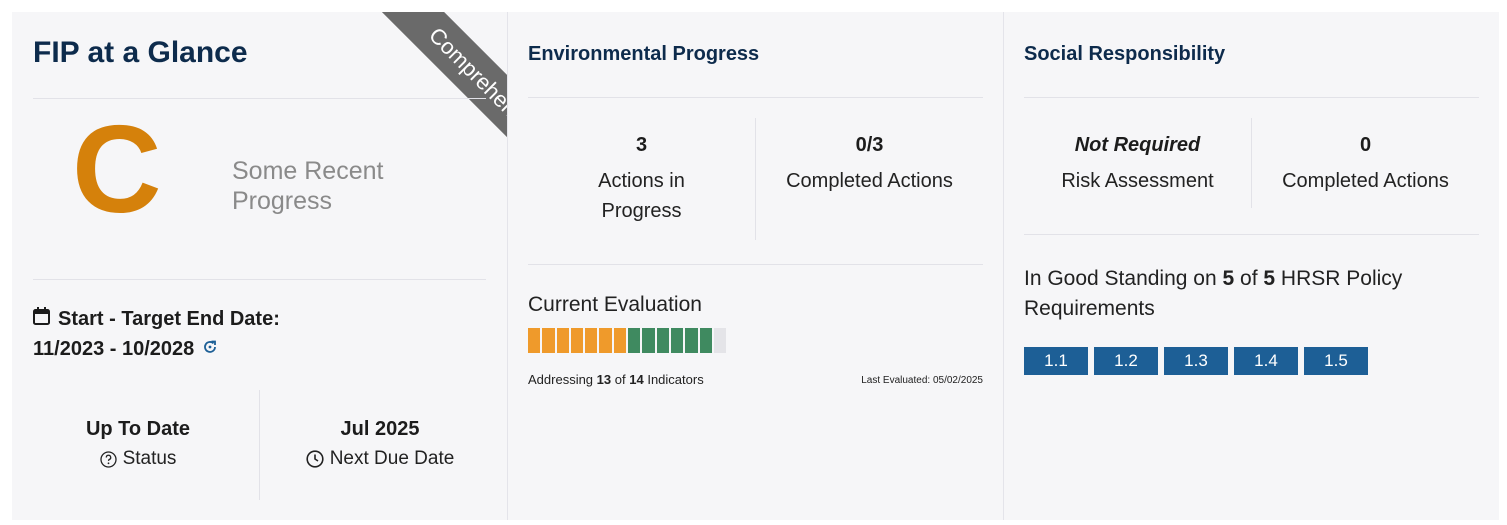  I want to click on requirement-button: 1.4, so click(1266, 361).